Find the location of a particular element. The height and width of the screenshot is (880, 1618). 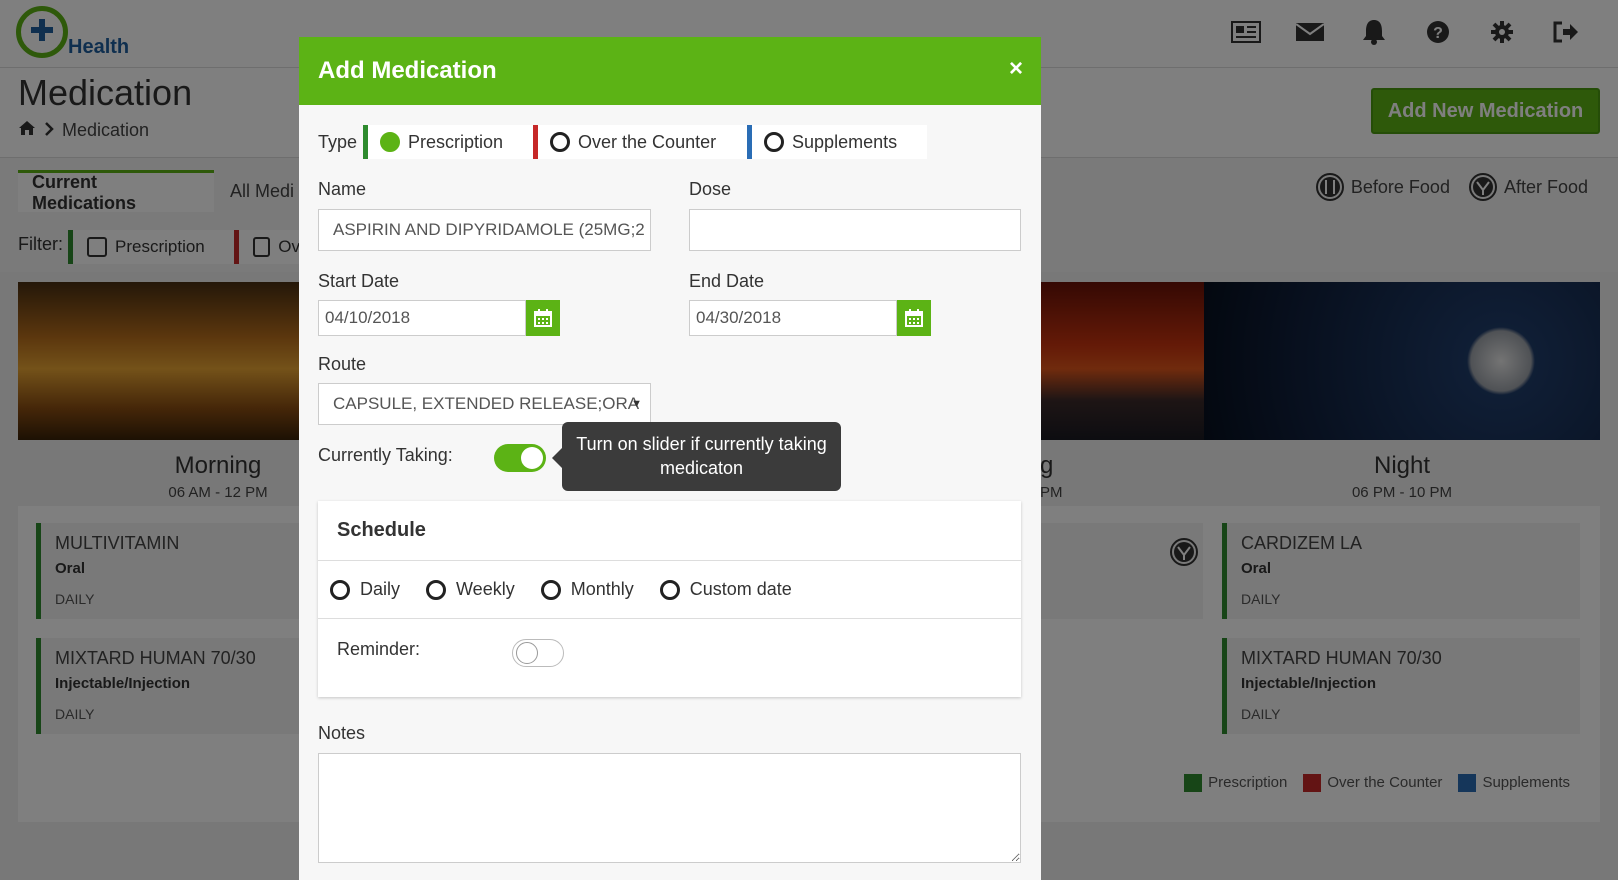

currently-taking-label: Currently Taking: is located at coordinates (385, 455).